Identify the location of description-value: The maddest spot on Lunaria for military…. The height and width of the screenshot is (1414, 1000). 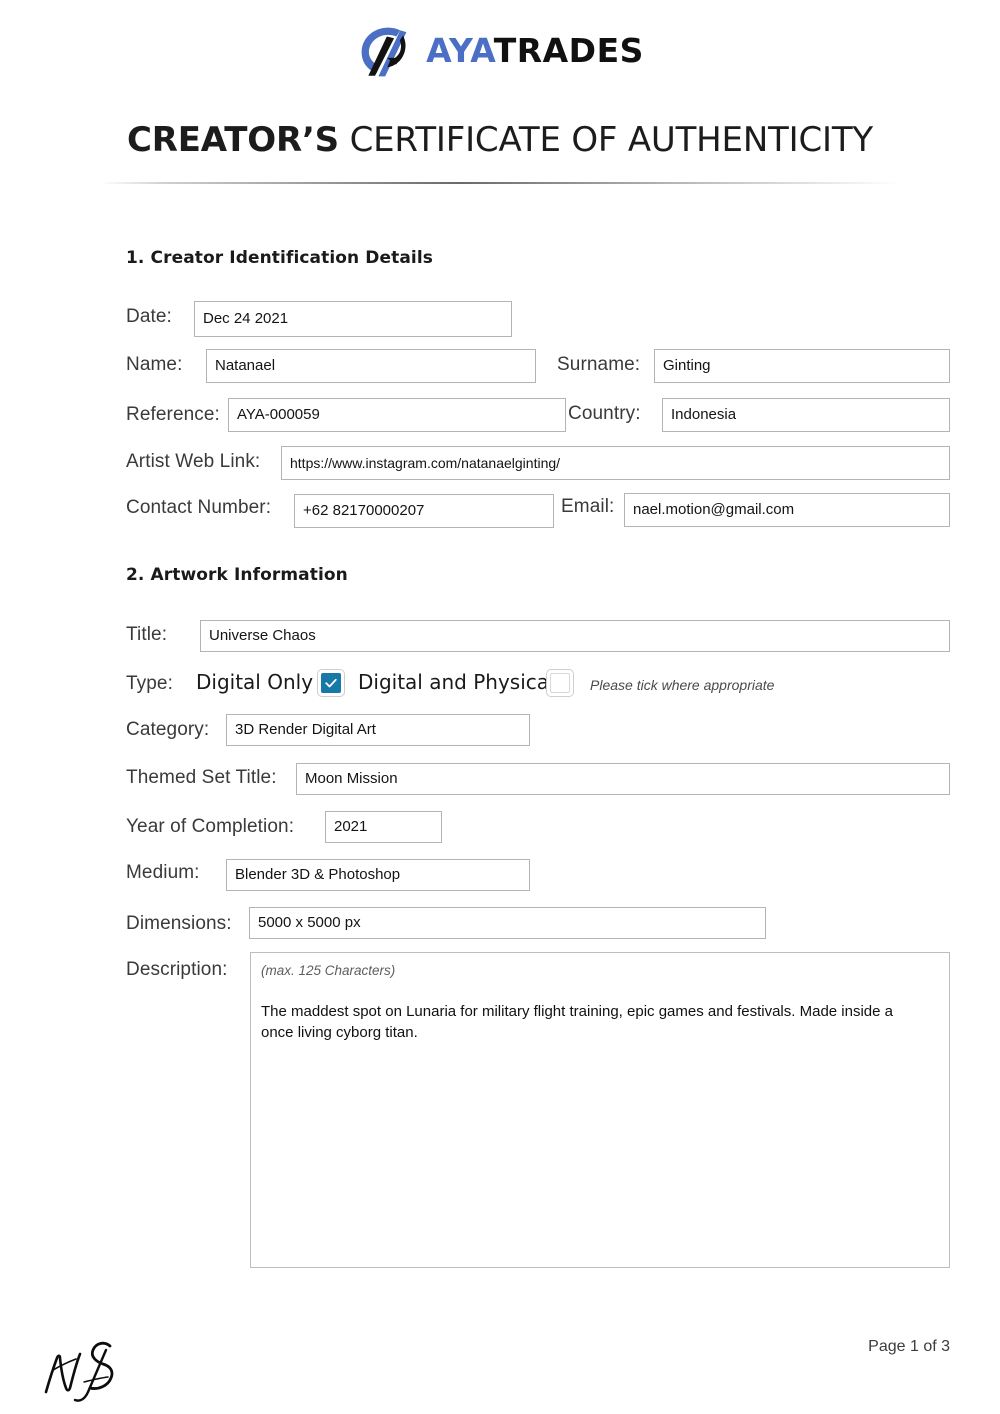
(577, 1022).